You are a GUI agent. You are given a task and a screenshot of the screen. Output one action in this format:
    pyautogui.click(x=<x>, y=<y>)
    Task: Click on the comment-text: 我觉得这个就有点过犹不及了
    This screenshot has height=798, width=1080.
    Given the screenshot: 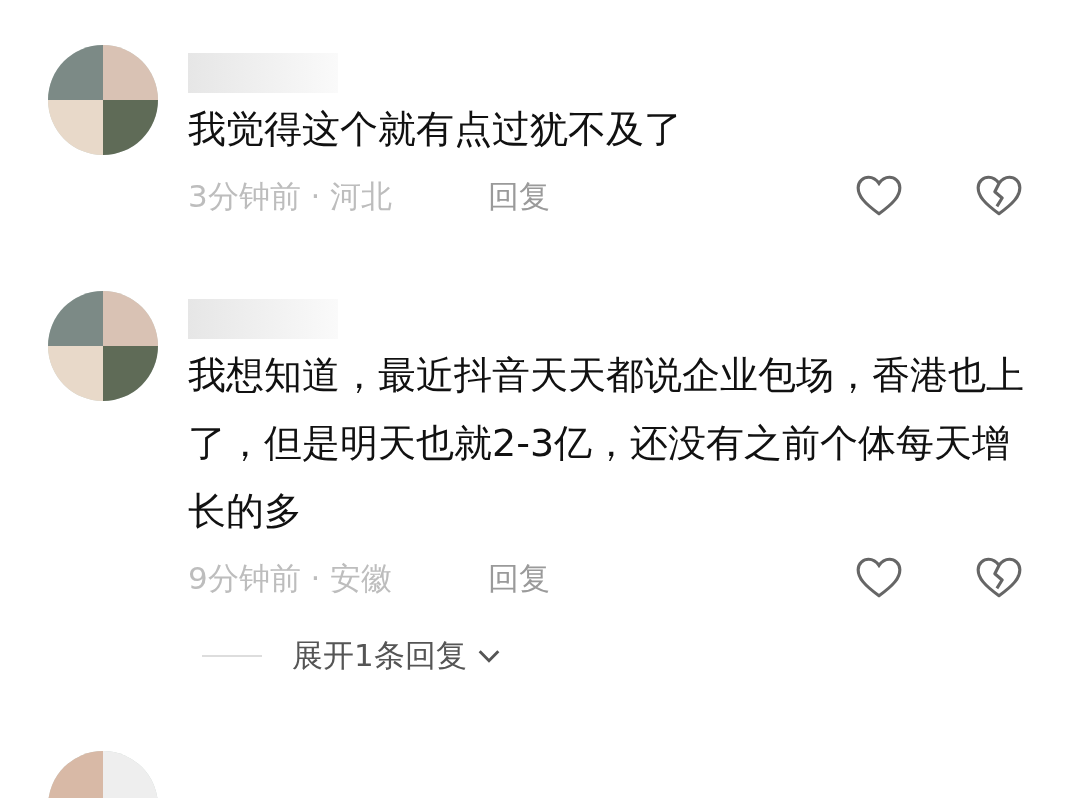 What is the action you would take?
    pyautogui.click(x=435, y=129)
    